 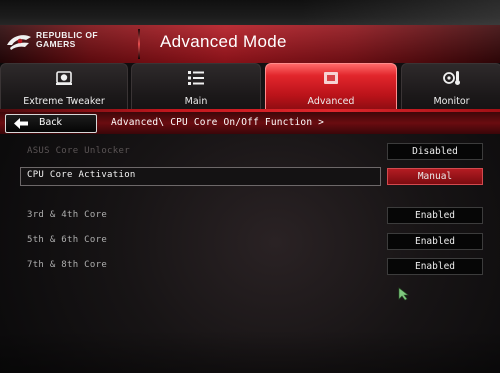 I want to click on back-arrow-icon, so click(x=21, y=123).